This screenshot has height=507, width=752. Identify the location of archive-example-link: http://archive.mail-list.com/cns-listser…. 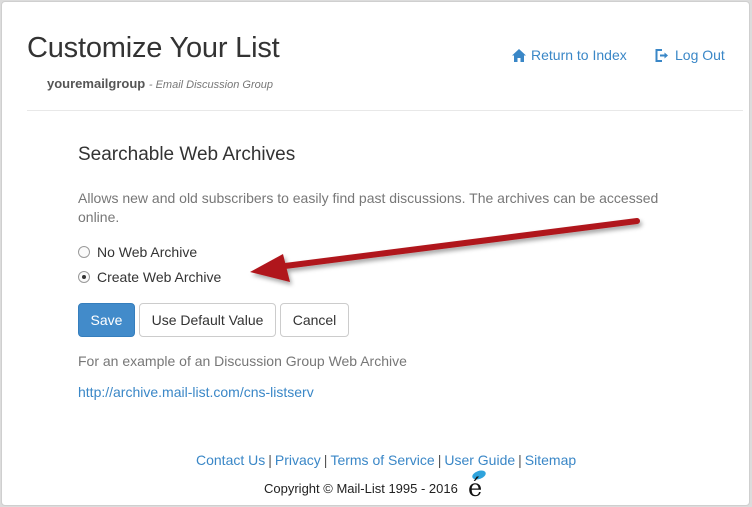
(196, 392).